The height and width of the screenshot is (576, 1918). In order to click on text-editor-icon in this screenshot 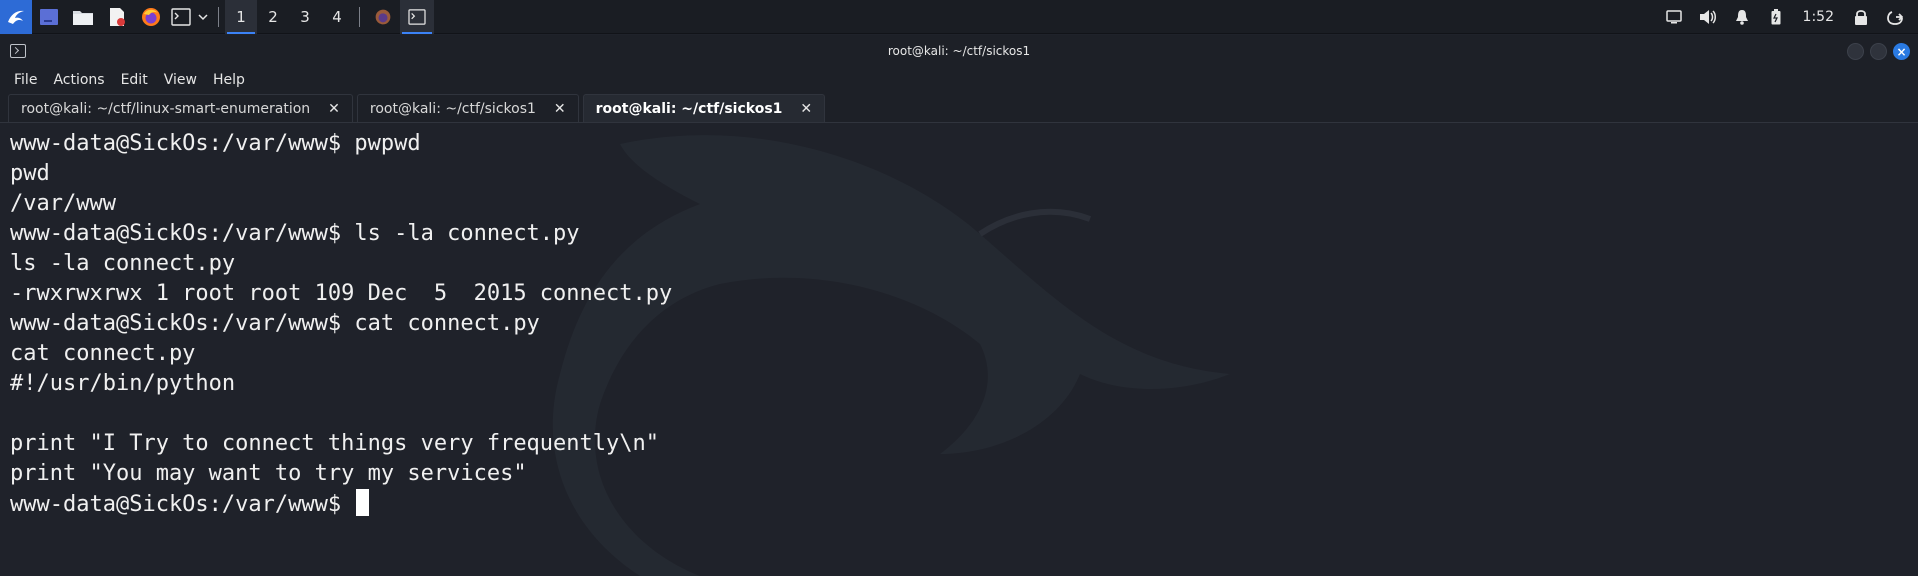, I will do `click(117, 17)`.